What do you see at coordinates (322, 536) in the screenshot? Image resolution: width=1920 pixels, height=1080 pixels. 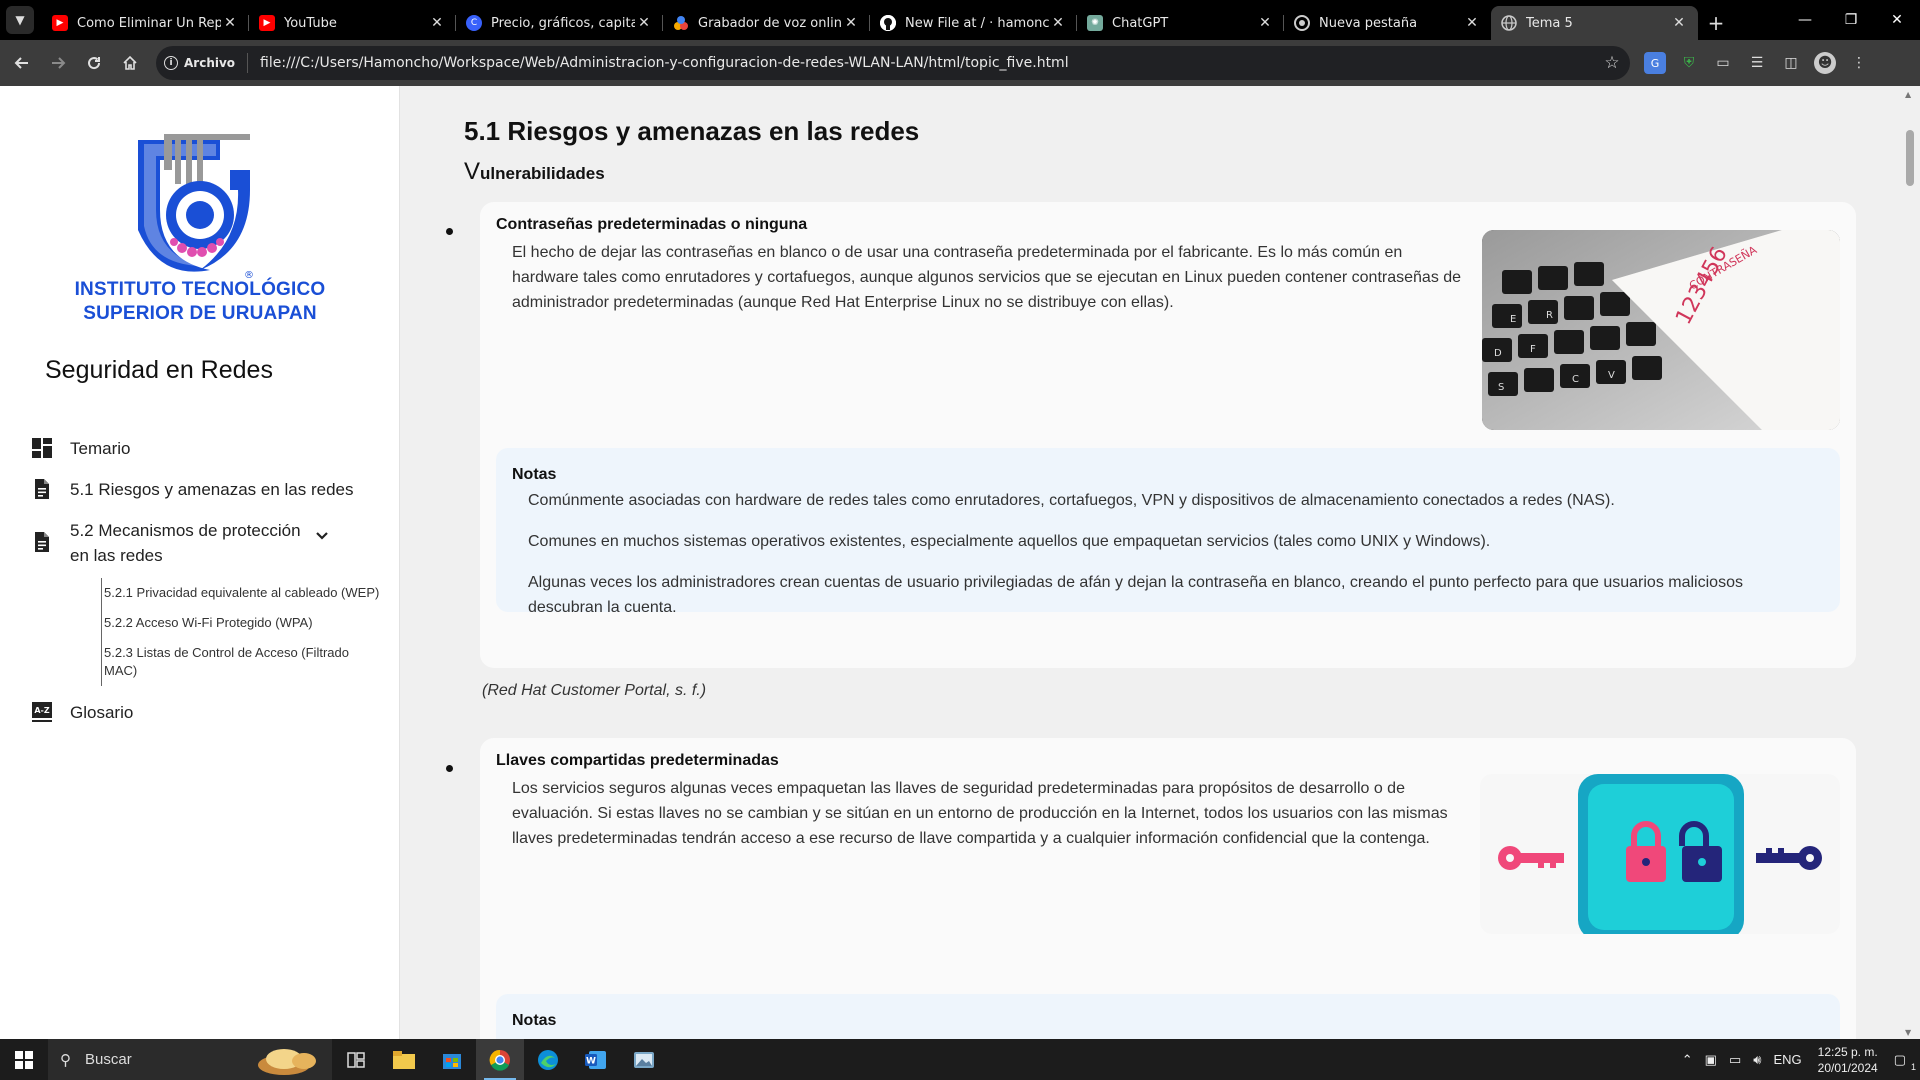 I see `chevron-down-icon` at bounding box center [322, 536].